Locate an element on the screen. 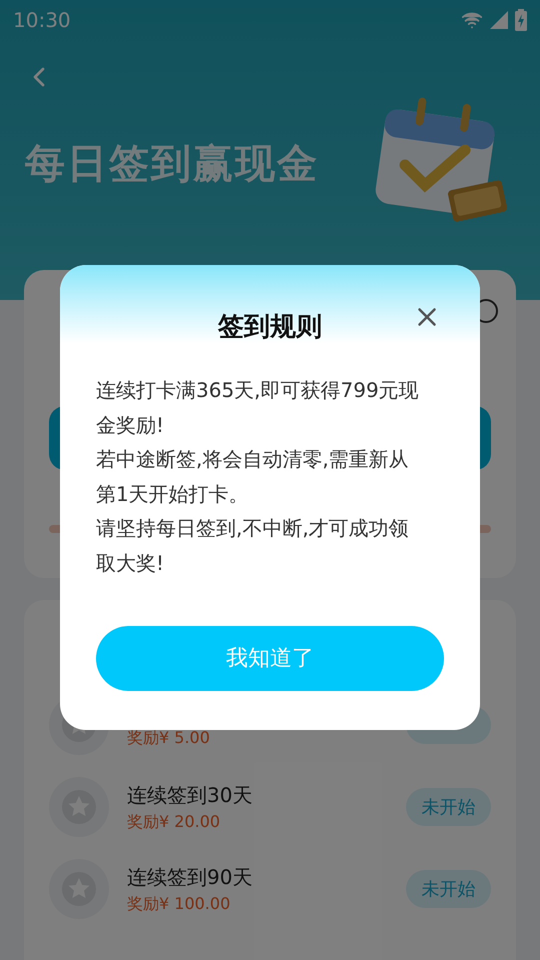  battery-icon is located at coordinates (521, 20).